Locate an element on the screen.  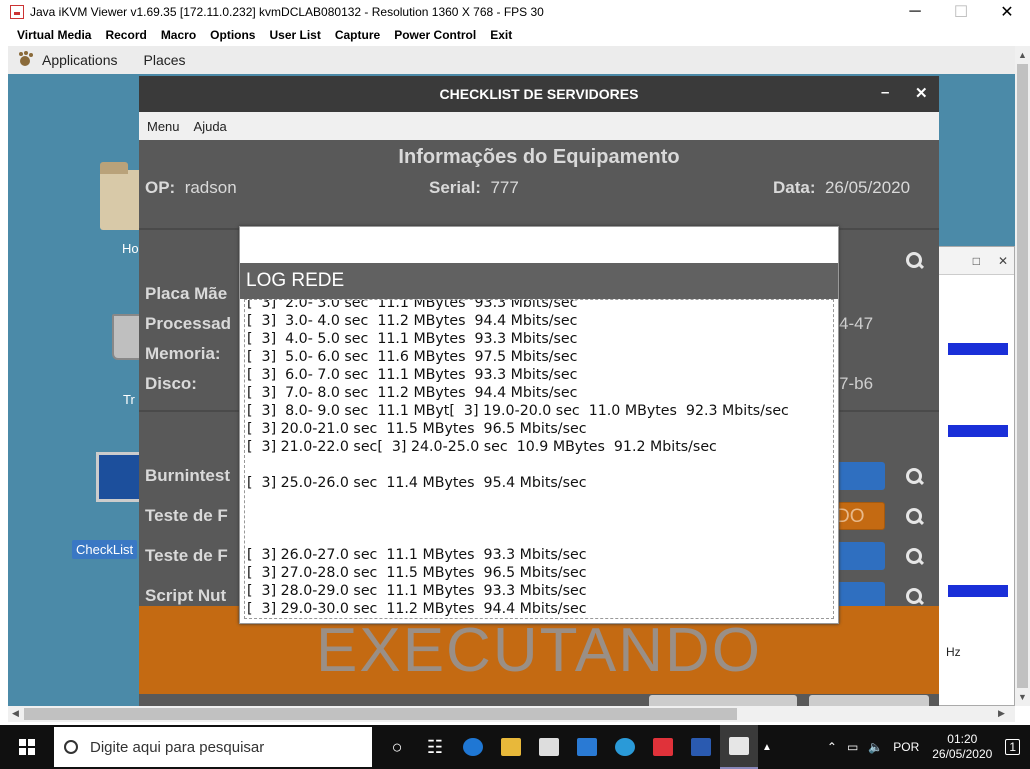
serial-label: Serial: is located at coordinates (455, 187).